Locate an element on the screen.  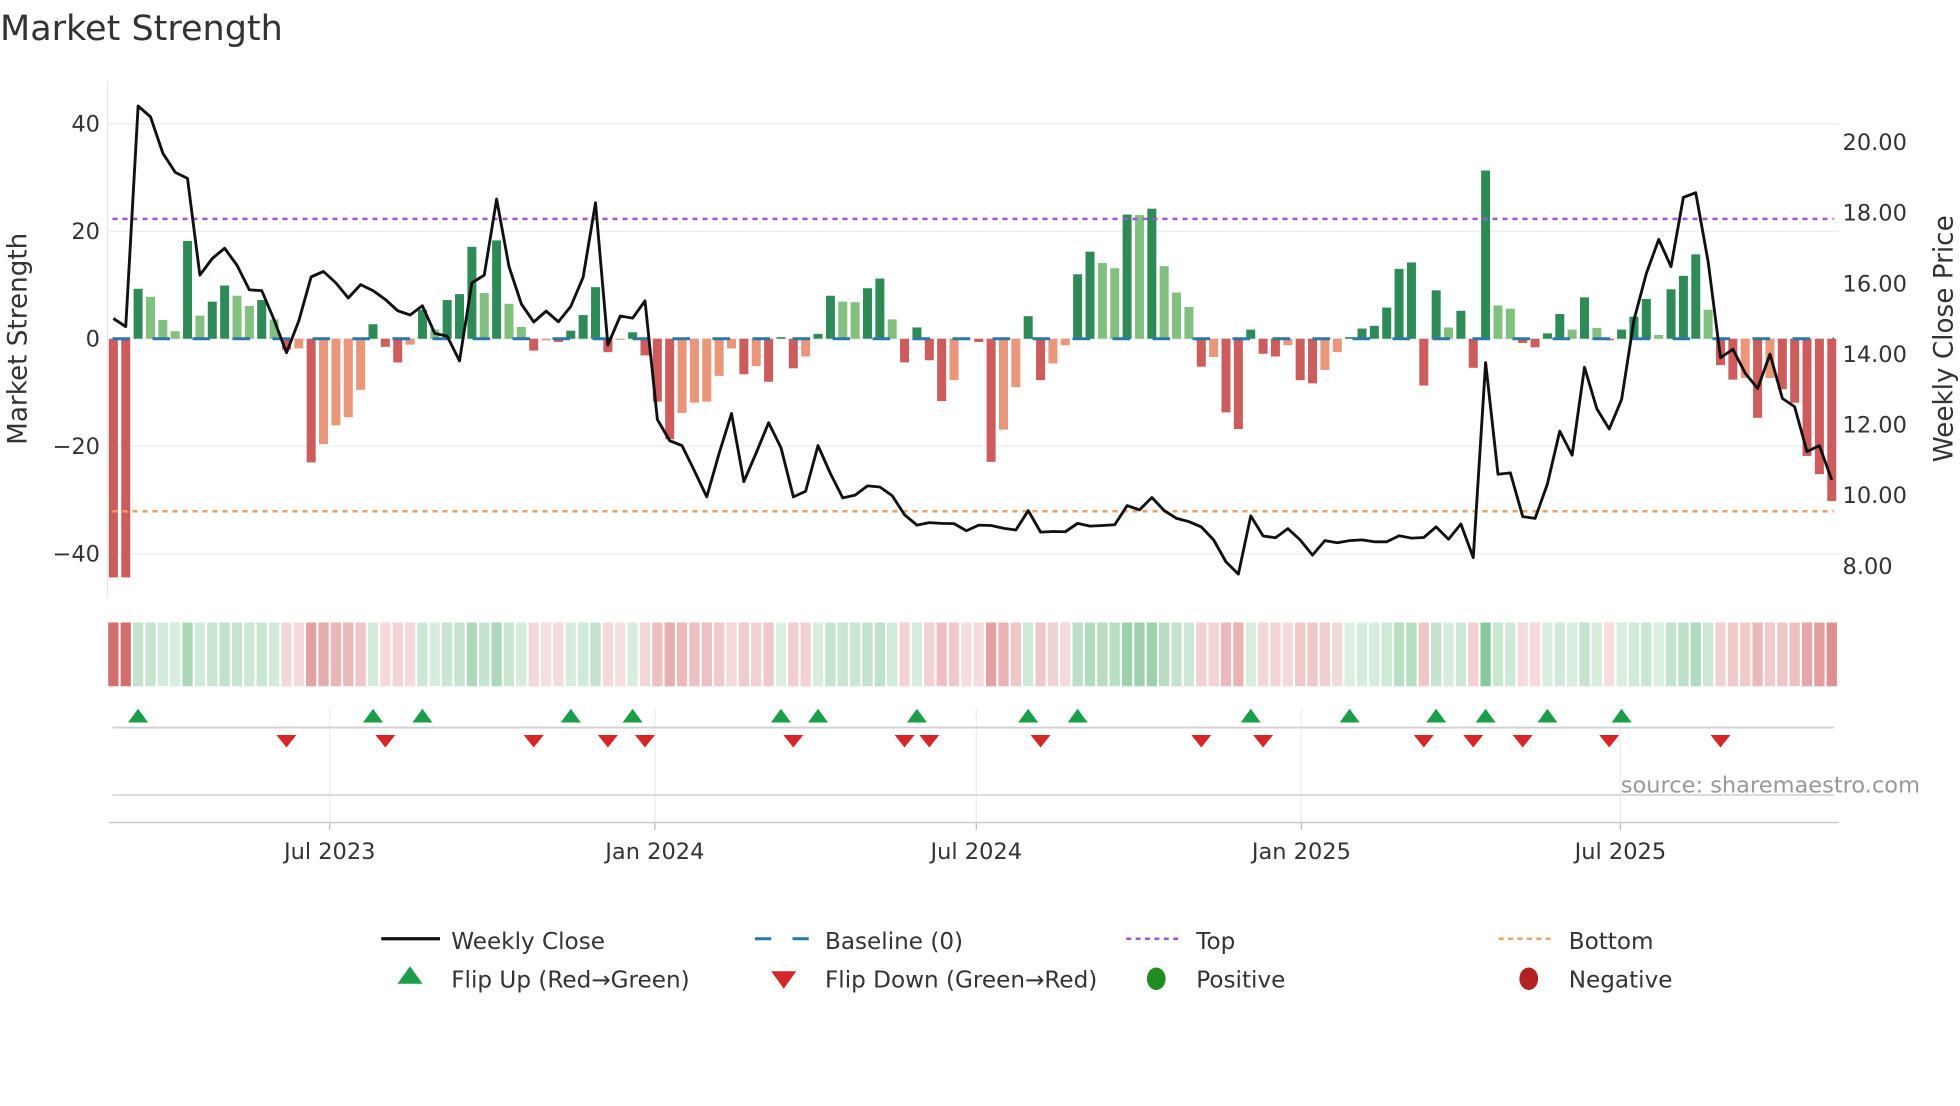
x-tick-label: Jul 2024 is located at coordinates (975, 852).